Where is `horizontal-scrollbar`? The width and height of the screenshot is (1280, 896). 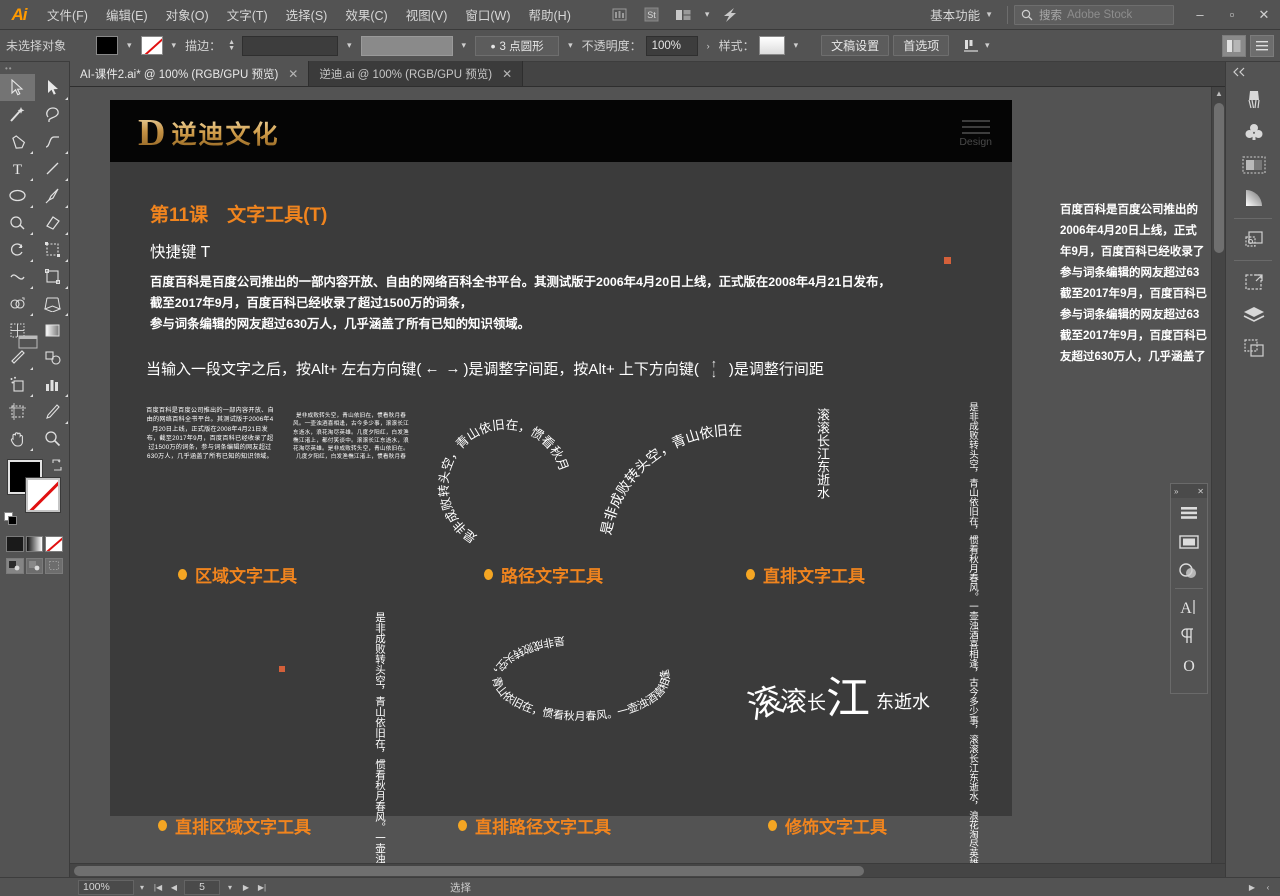 horizontal-scrollbar is located at coordinates (647, 870).